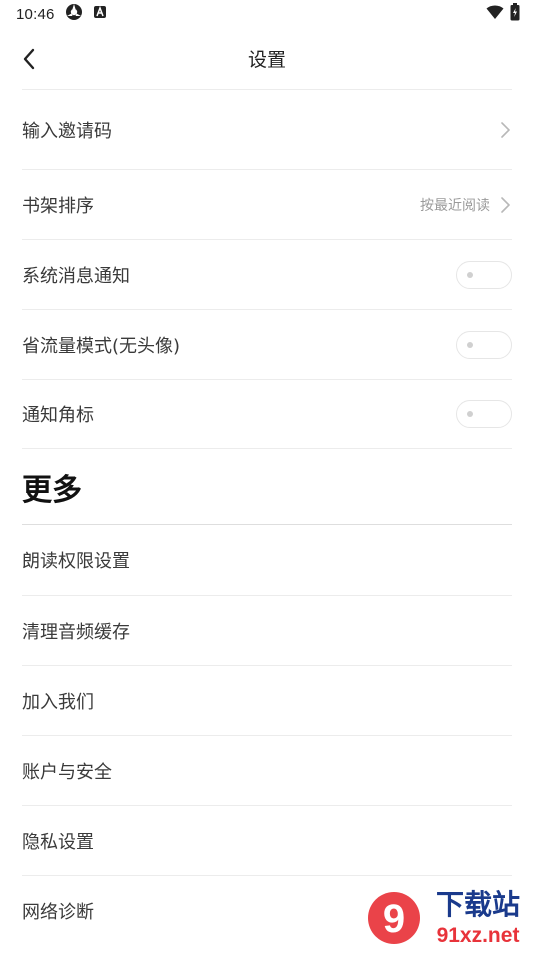 This screenshot has height=954, width=534. What do you see at coordinates (58, 911) in the screenshot?
I see `more-item-label: 网络诊断` at bounding box center [58, 911].